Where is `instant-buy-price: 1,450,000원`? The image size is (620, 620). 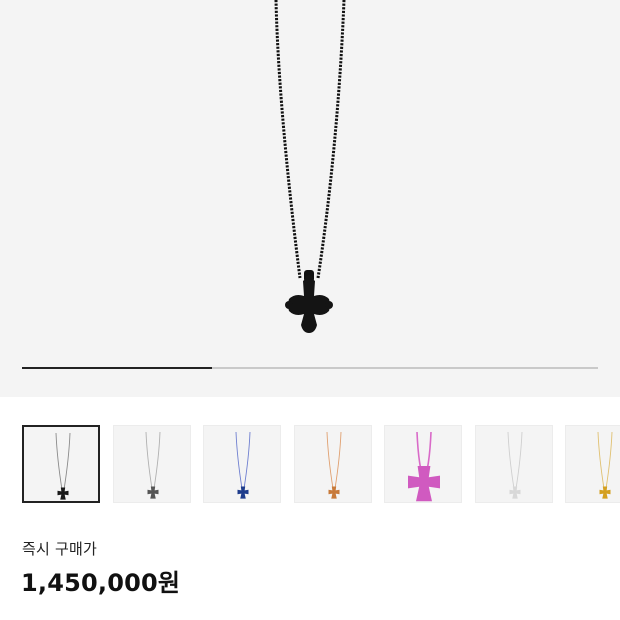 instant-buy-price: 1,450,000원 is located at coordinates (101, 583).